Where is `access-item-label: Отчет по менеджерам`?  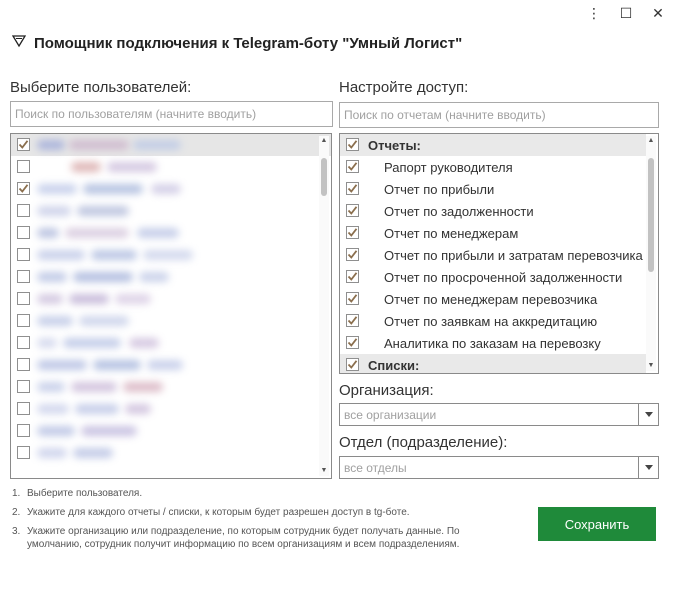 access-item-label: Отчет по менеджерам is located at coordinates (451, 233).